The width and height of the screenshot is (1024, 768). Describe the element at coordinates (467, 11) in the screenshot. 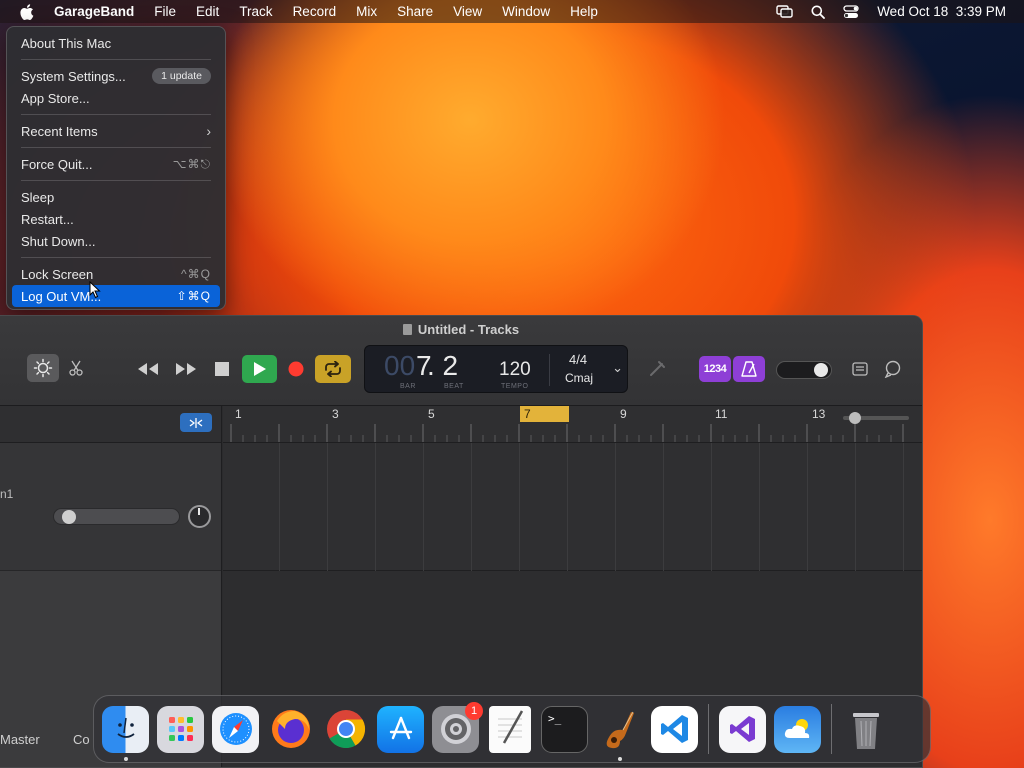

I see `menu-view: View` at that location.